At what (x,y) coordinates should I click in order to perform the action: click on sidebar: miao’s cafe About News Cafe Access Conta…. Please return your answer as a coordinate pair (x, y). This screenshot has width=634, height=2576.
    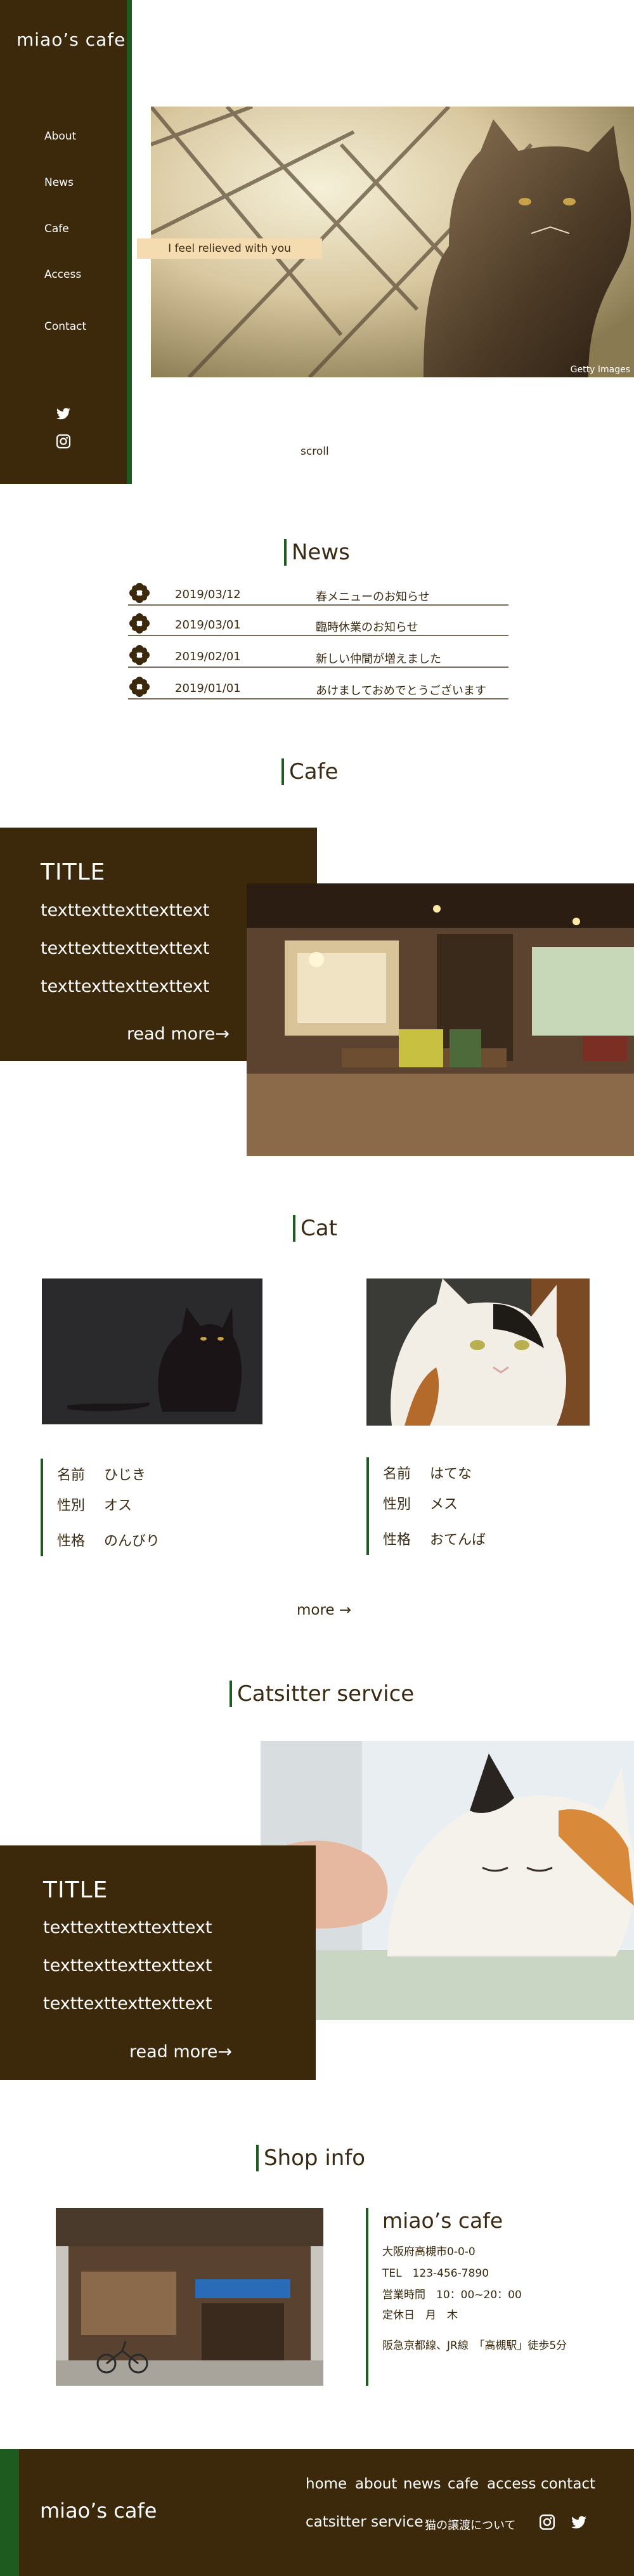
    Looking at the image, I should click on (66, 242).